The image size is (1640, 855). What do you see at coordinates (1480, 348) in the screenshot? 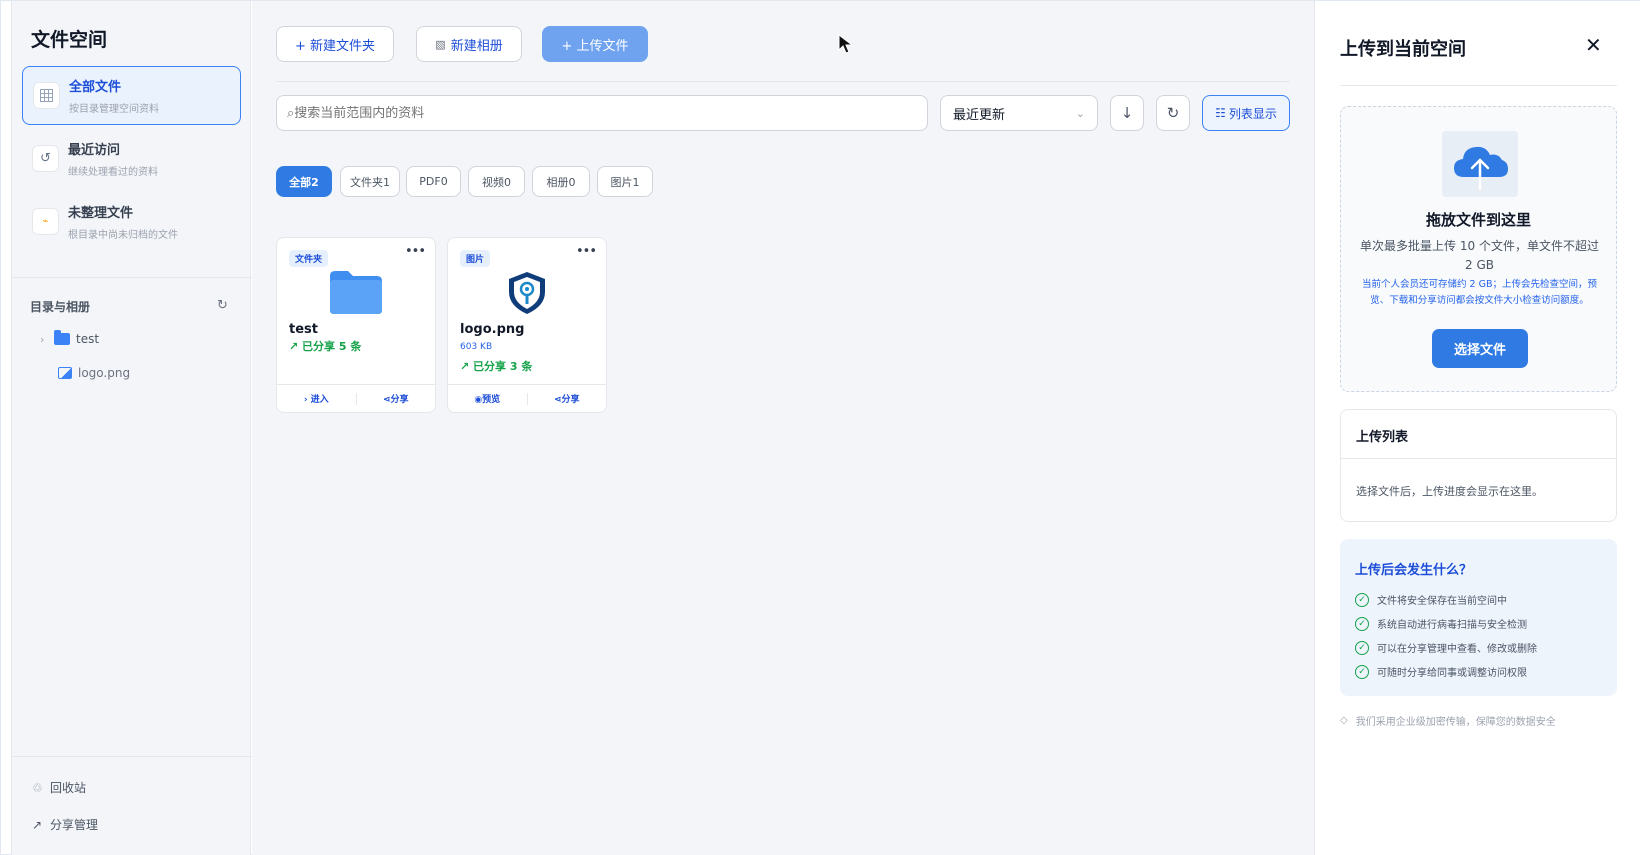
I see `choose-file-button: 选择文件` at bounding box center [1480, 348].